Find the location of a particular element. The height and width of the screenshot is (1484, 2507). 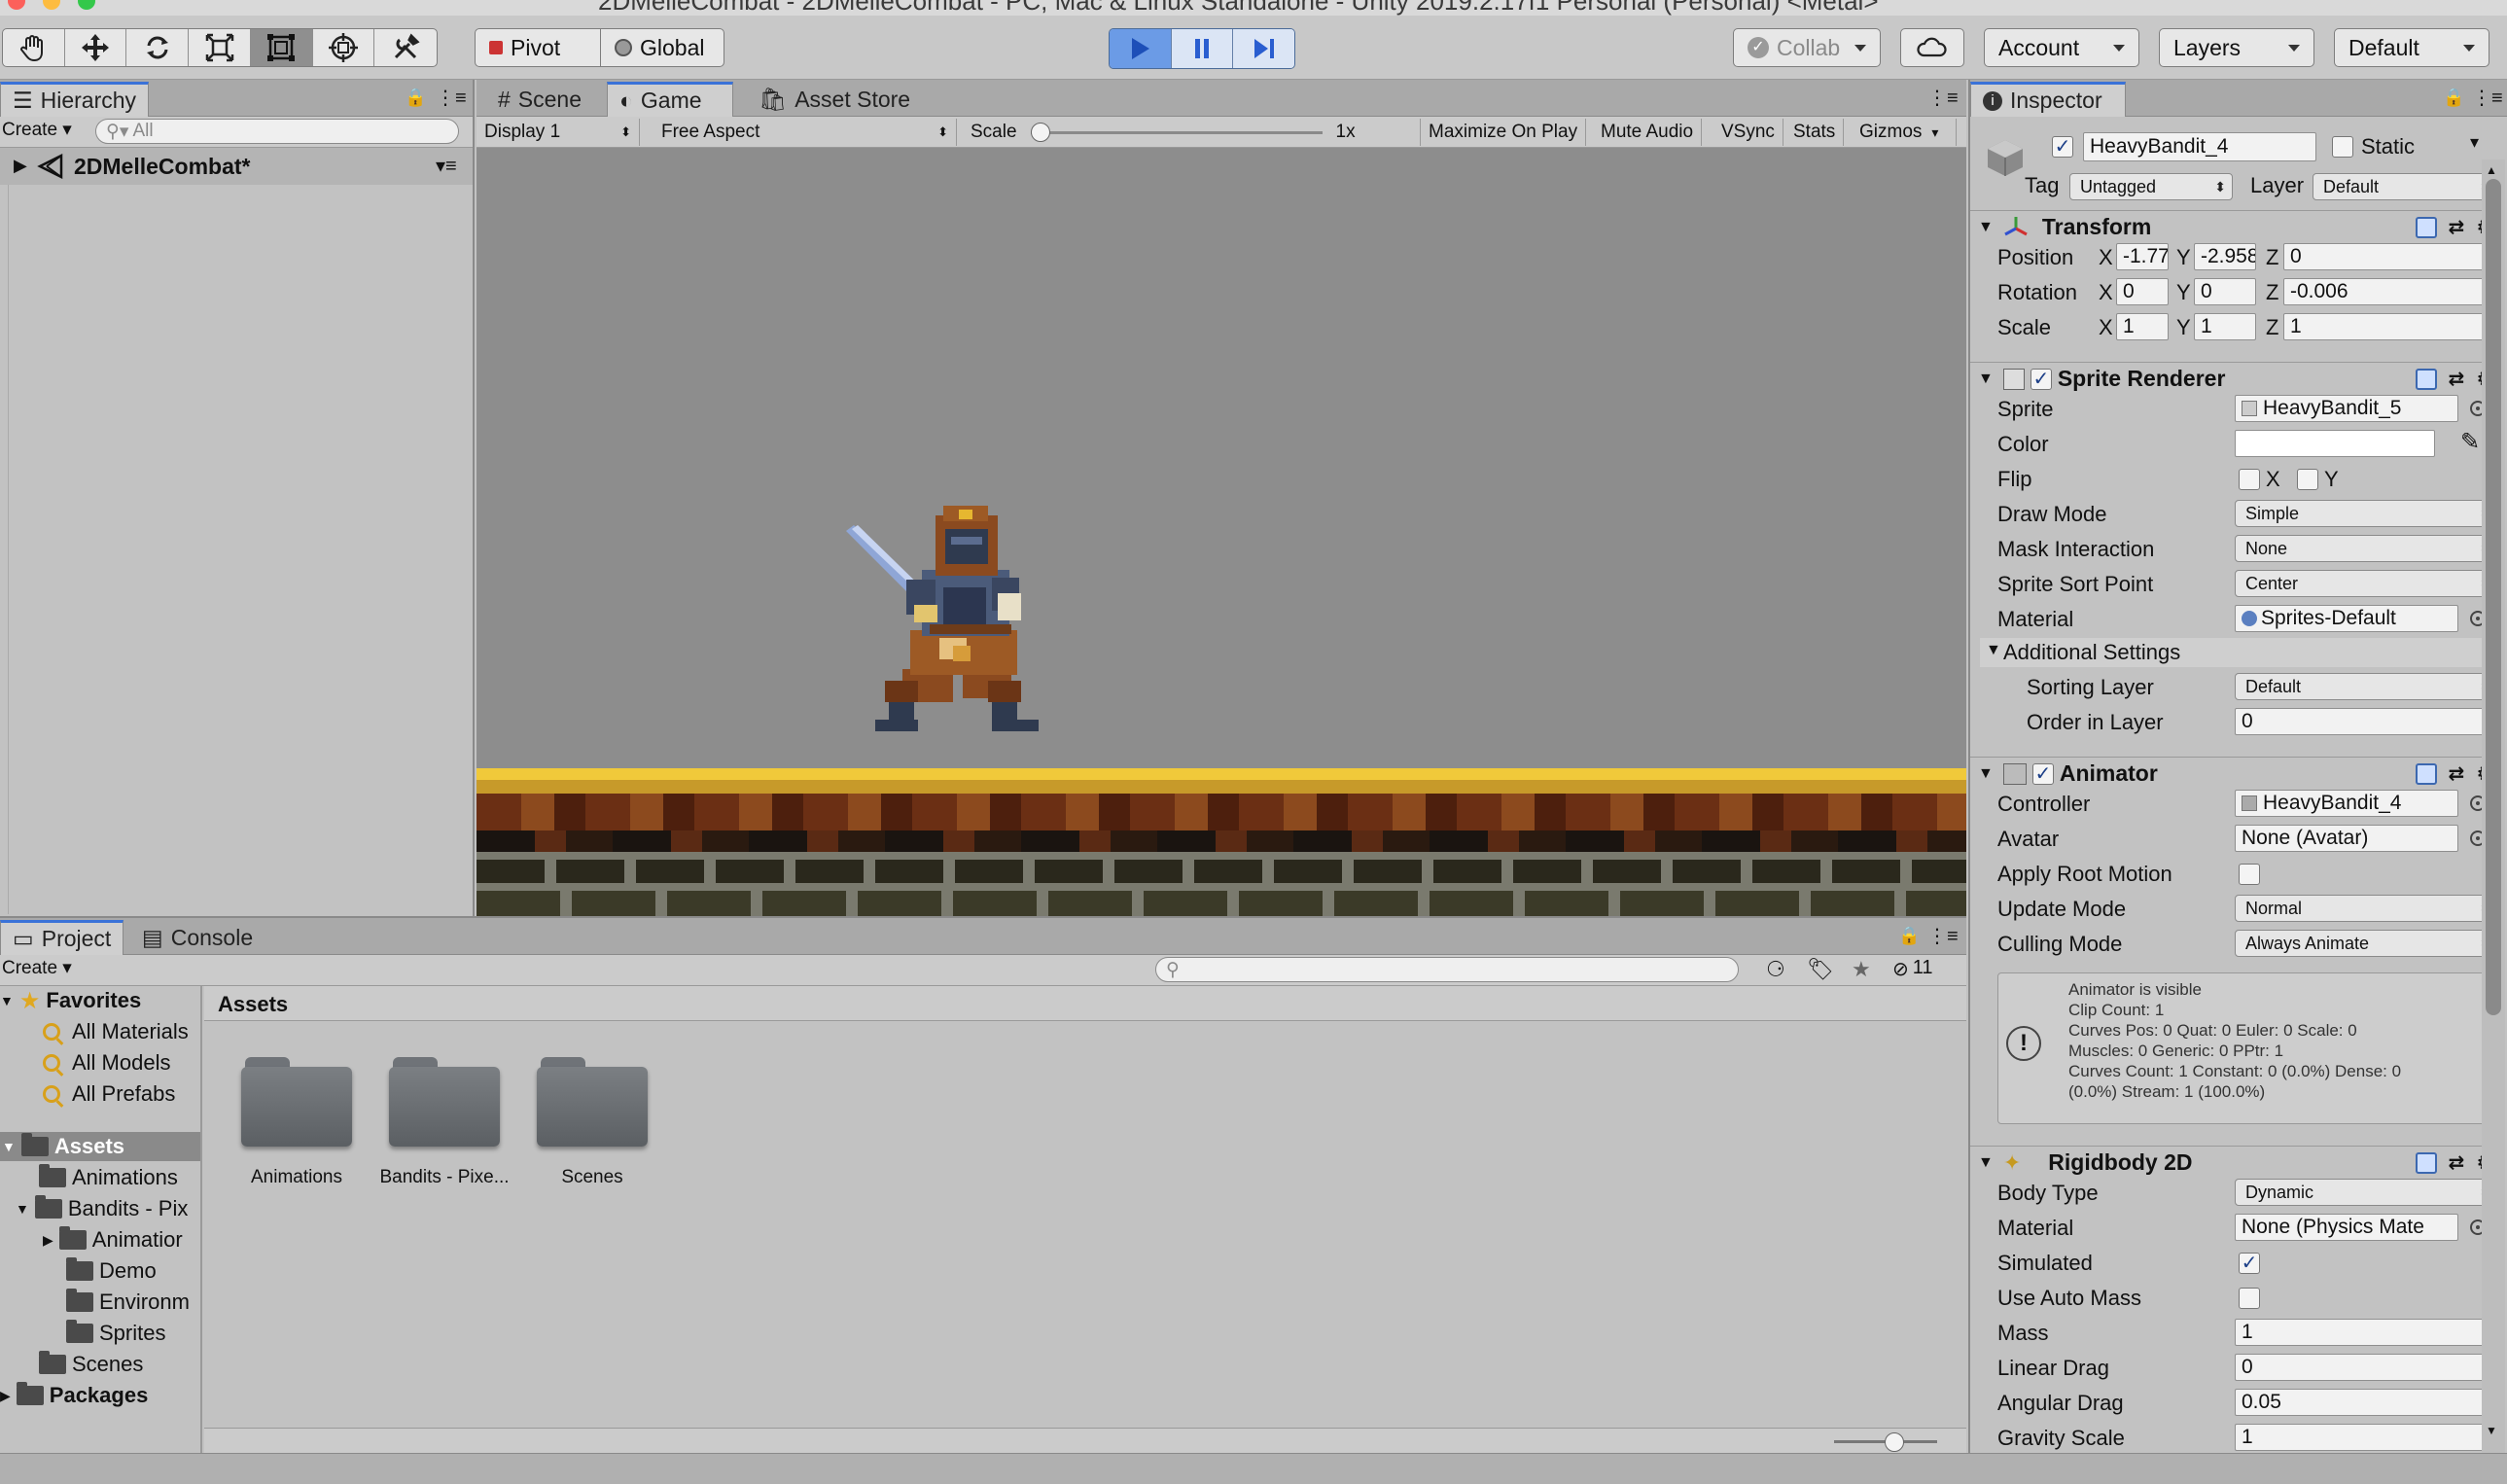

tree-folder: ▼ Bandits - Pix is located at coordinates (109, 1209).